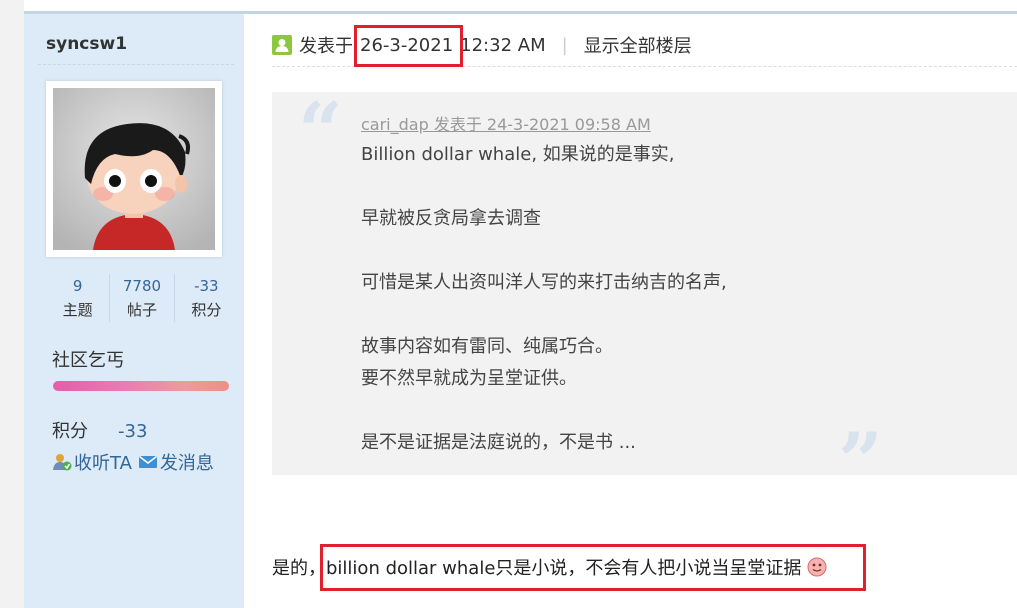  What do you see at coordinates (487, 346) in the screenshot?
I see `quote-line: 故事内容如有雷同、纯属巧合。` at bounding box center [487, 346].